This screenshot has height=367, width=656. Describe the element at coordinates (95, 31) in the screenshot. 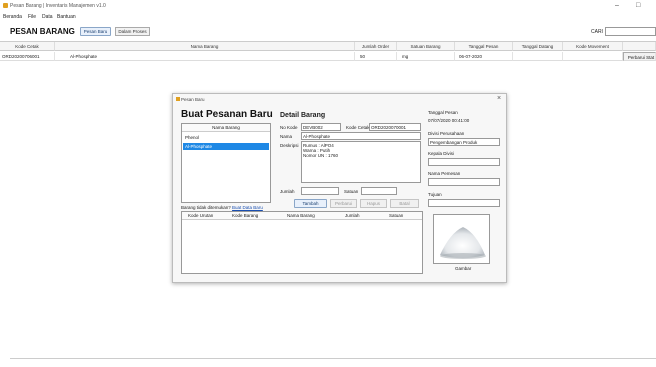

I see `pesan-baru-button: Pesan Baru` at that location.